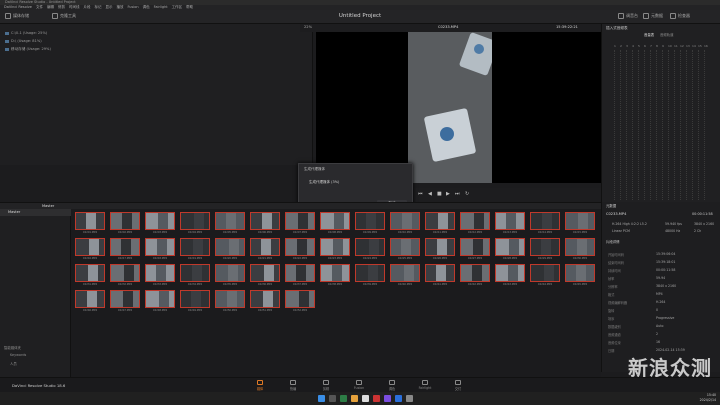 The image size is (720, 405). Describe the element at coordinates (580, 224) in the screenshot. I see `clip-thumbnail: C0215.MP4` at that location.